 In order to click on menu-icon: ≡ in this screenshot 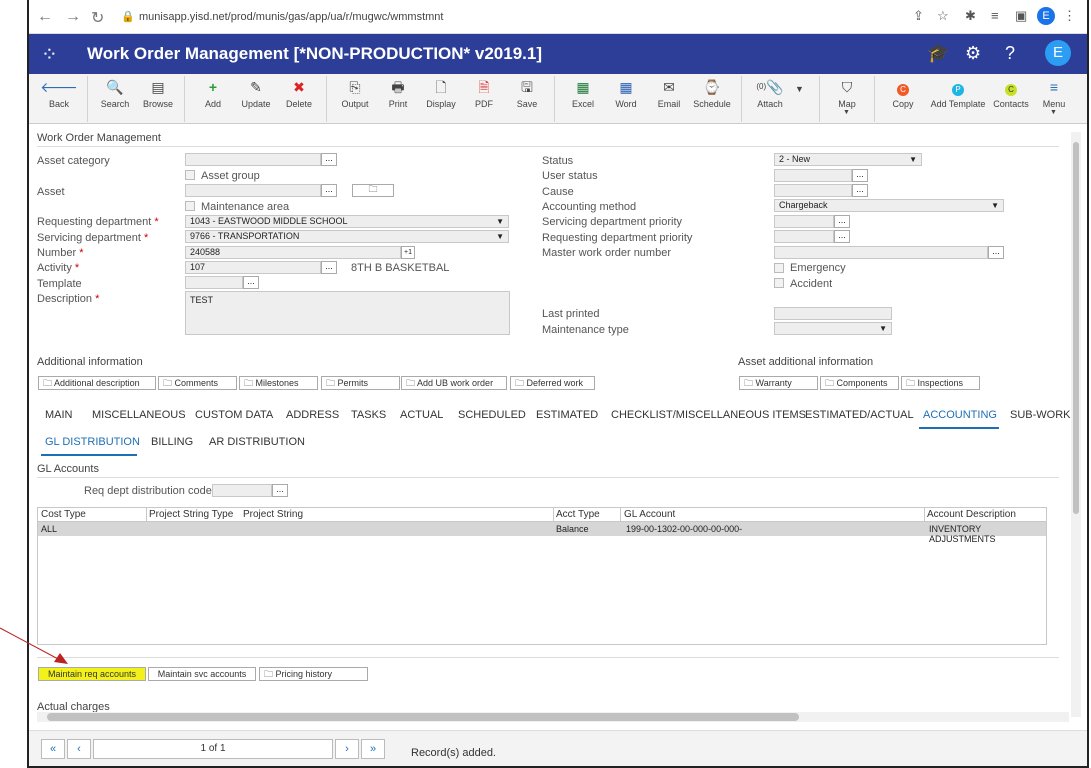, I will do `click(1054, 87)`.